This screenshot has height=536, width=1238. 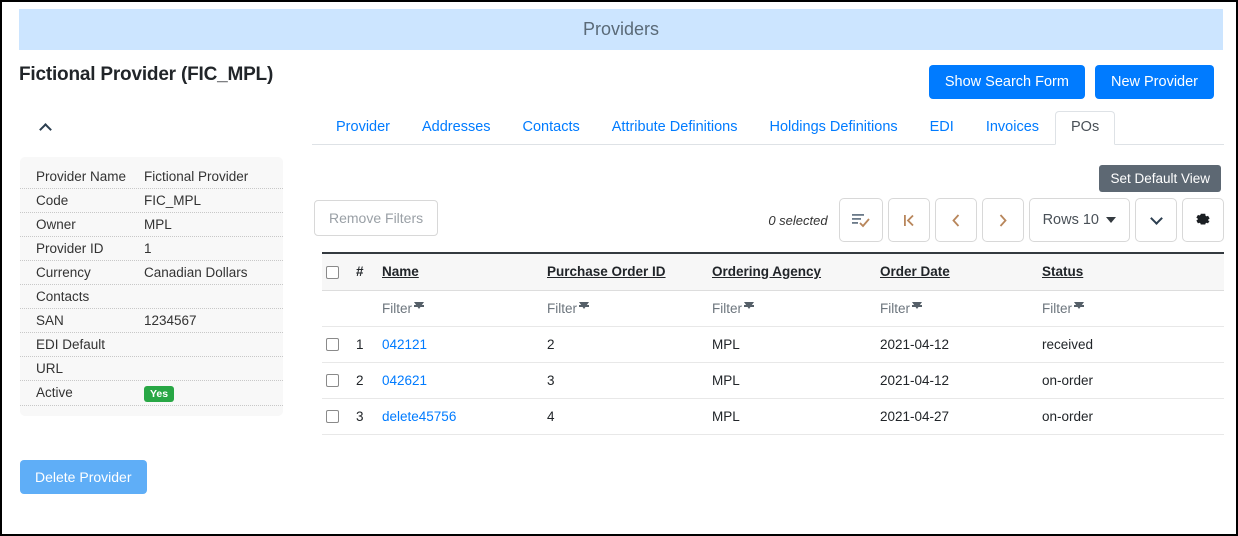 I want to click on summary-row: SAN 1234567, so click(x=151, y=321).